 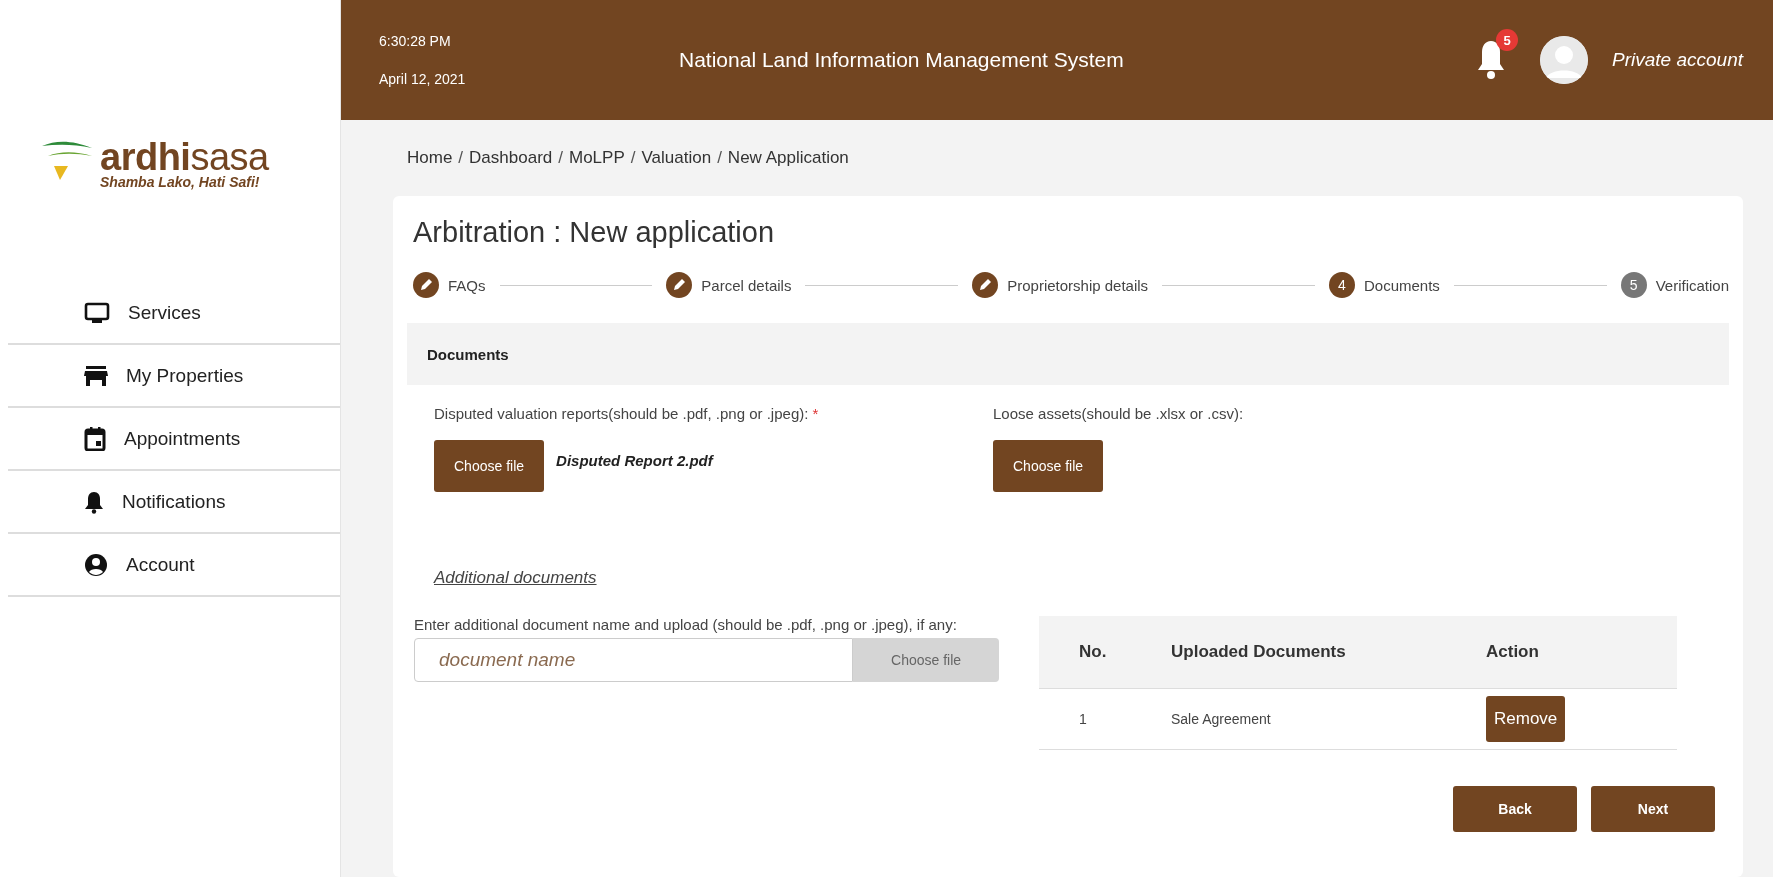 What do you see at coordinates (1692, 285) in the screenshot?
I see `step-label: Verification` at bounding box center [1692, 285].